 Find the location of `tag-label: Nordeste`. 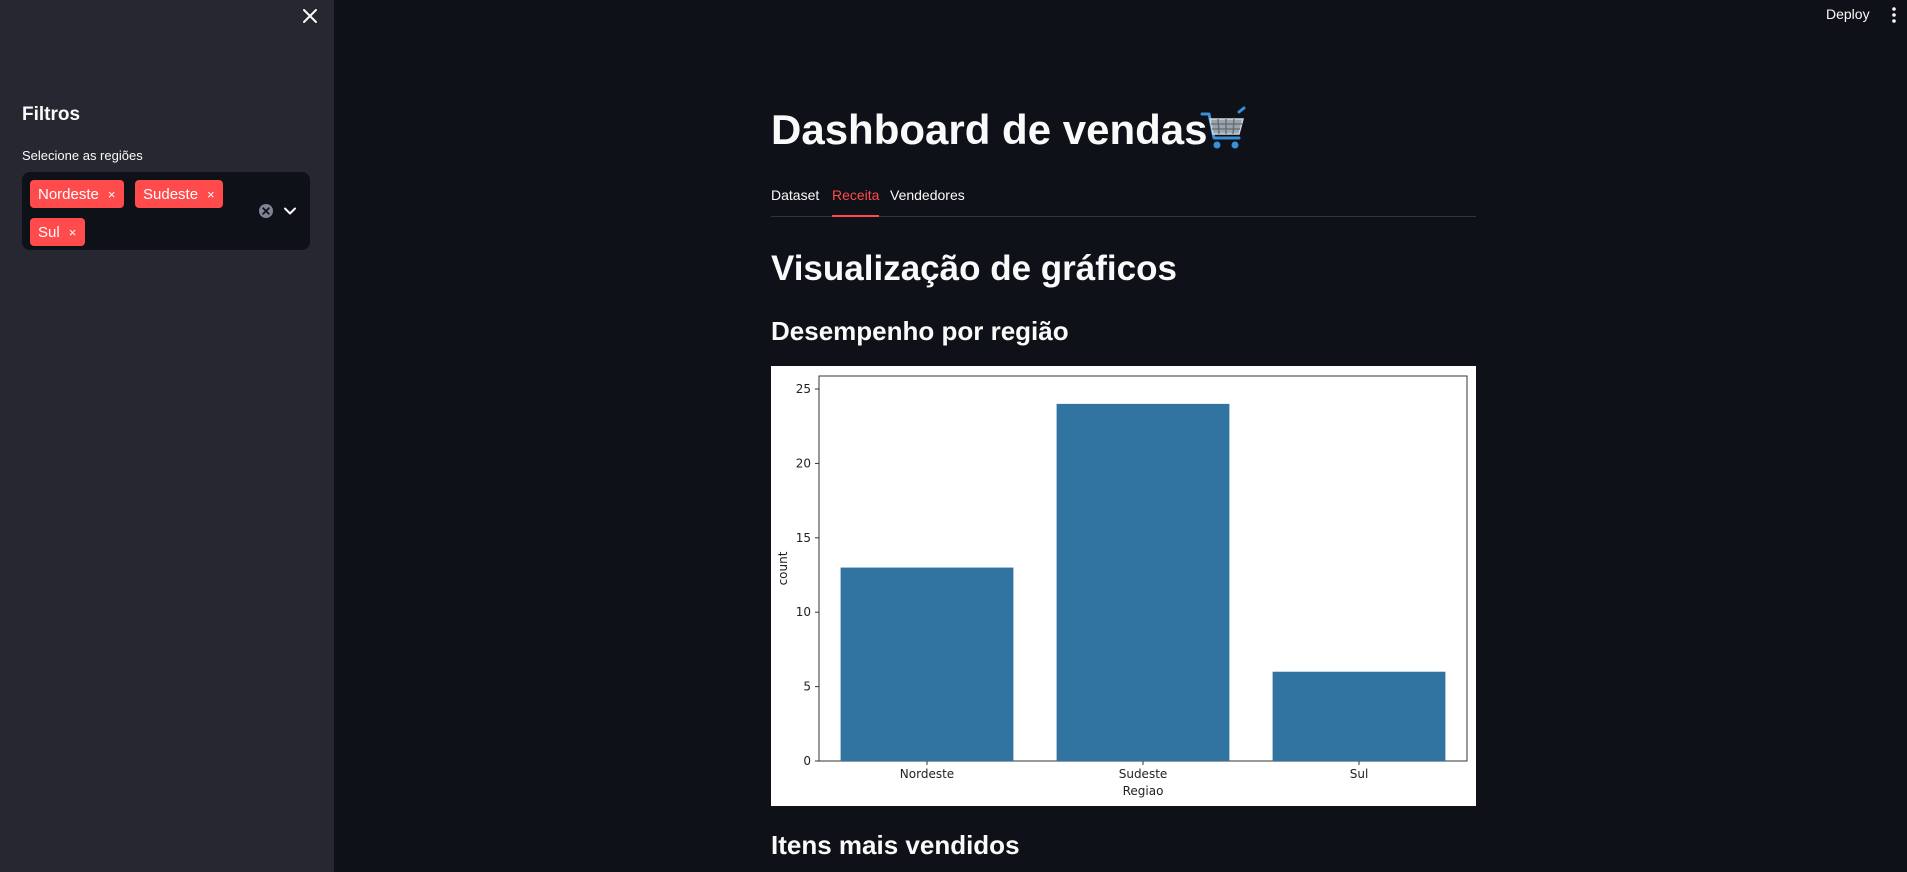

tag-label: Nordeste is located at coordinates (68, 194).